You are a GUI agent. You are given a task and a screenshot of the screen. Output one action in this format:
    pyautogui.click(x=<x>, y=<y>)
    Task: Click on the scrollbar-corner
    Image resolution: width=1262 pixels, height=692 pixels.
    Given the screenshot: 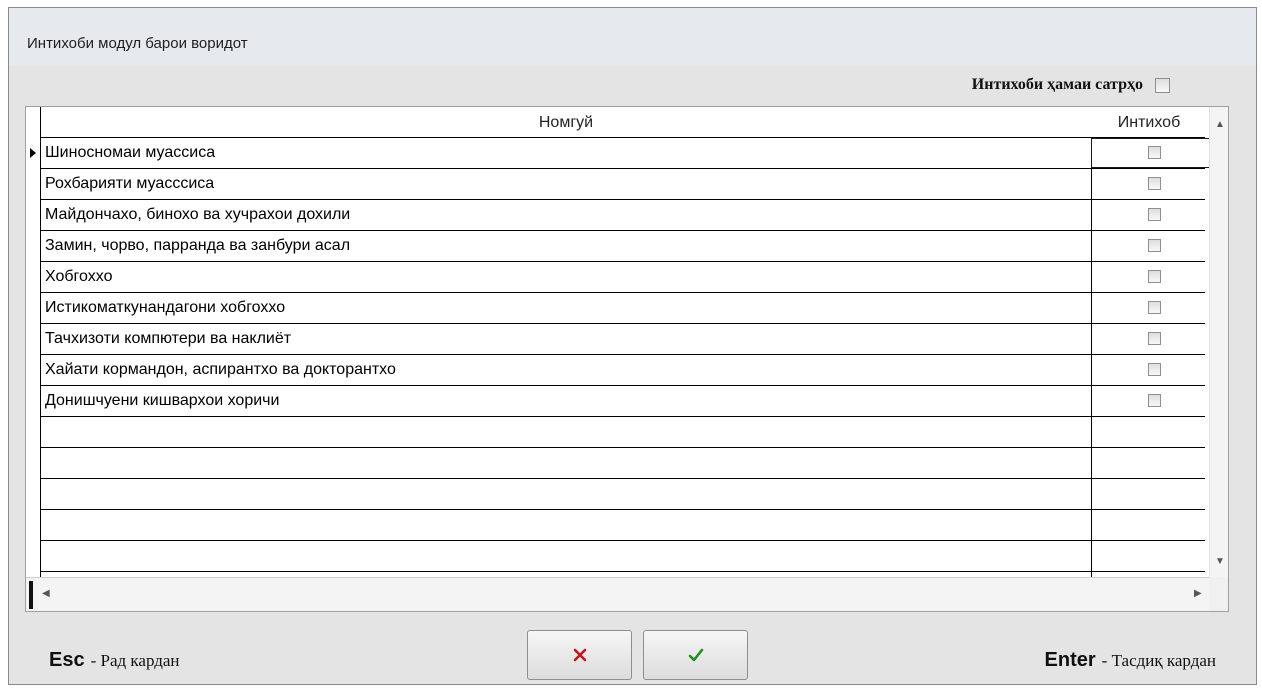 What is the action you would take?
    pyautogui.click(x=1218, y=594)
    